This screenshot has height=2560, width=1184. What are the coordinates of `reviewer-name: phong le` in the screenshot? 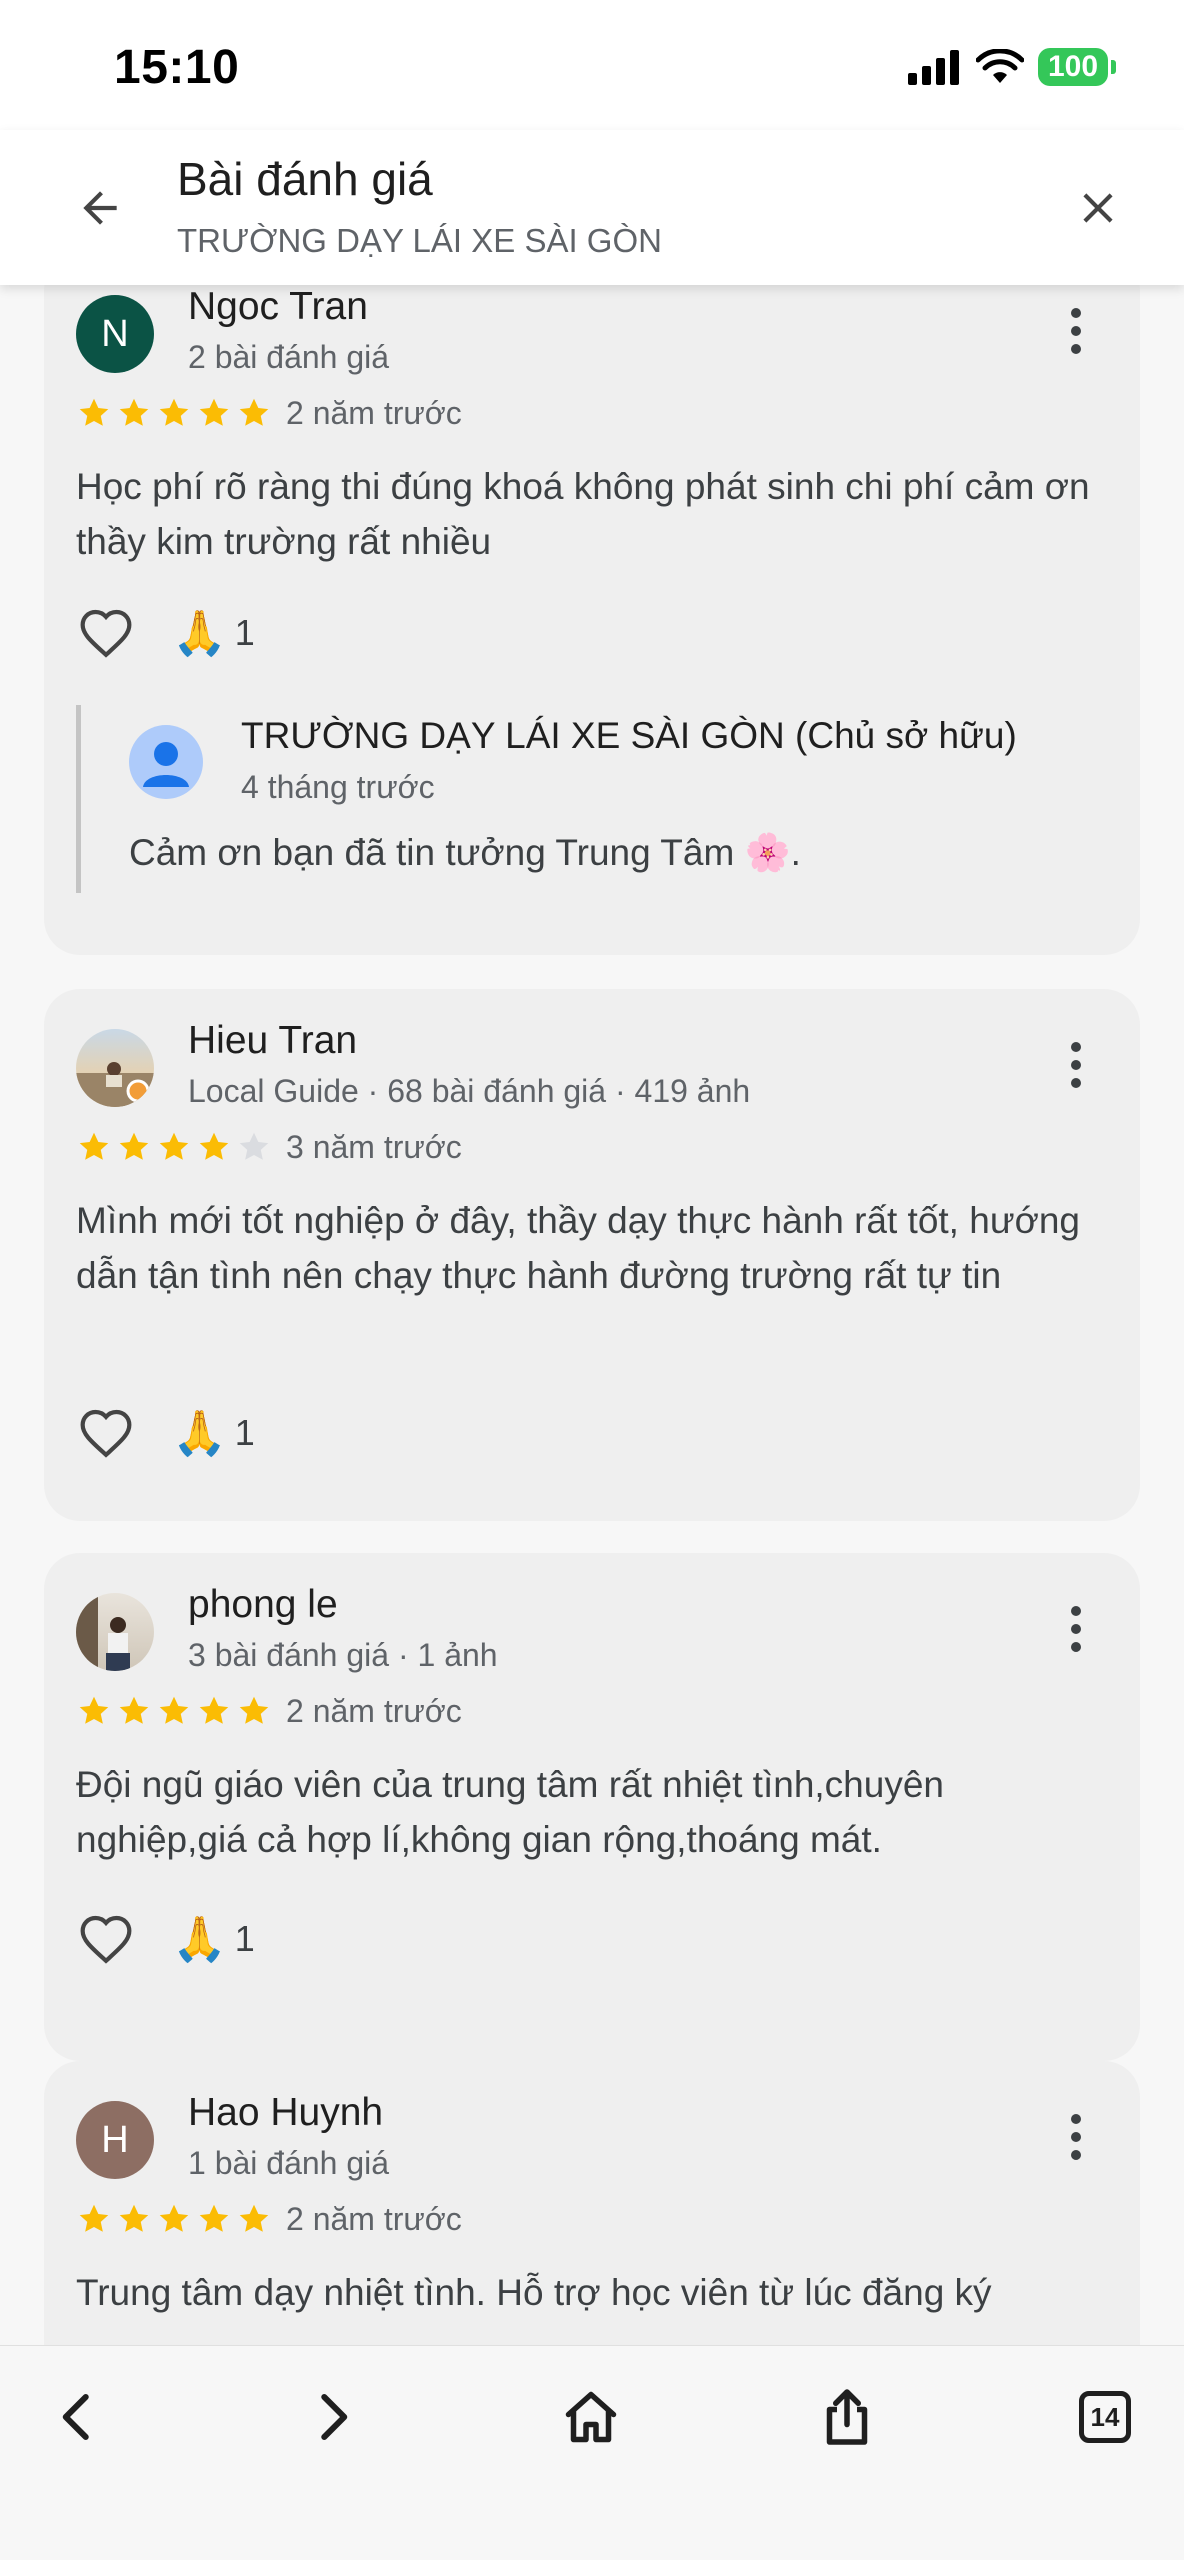 It's located at (263, 1605).